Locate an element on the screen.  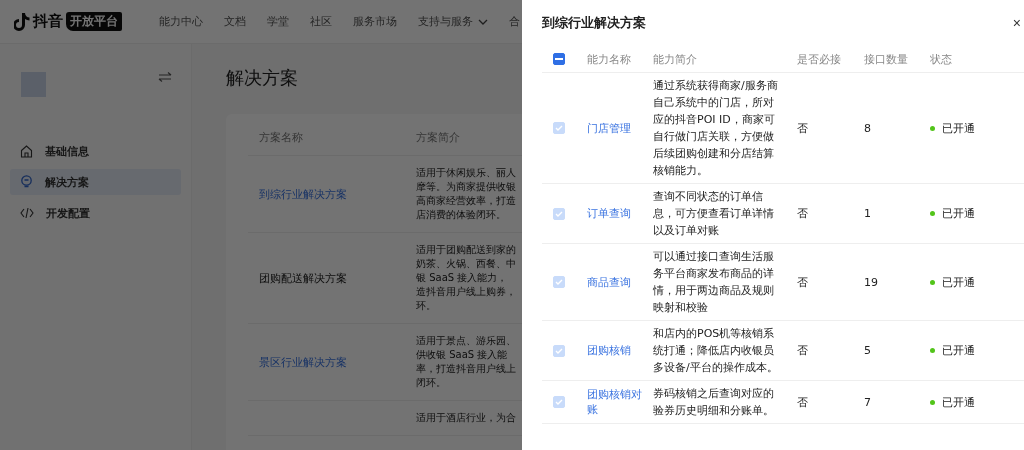
table-cell: 适用于休闲娱乐、丽人 摩等。为商家提供收银 高商家经营效率，打造 店消费的体验闭环。 is located at coordinates (466, 194).